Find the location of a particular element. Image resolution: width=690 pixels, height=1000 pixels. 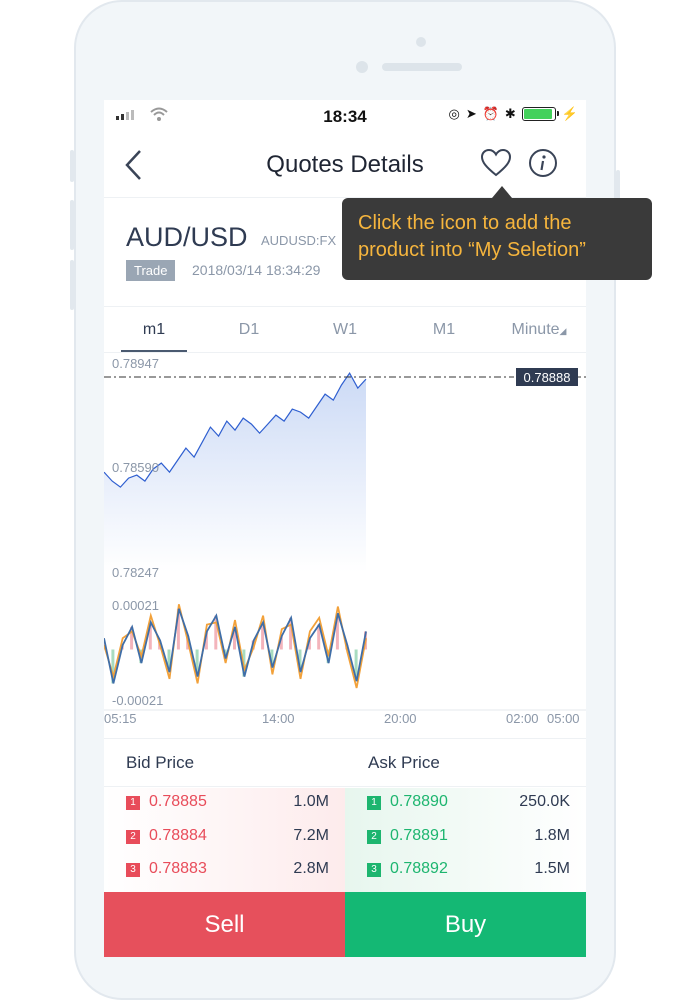

timeframe-tabs: m1 D1 W1 M1 Minute◢ is located at coordinates (345, 330).